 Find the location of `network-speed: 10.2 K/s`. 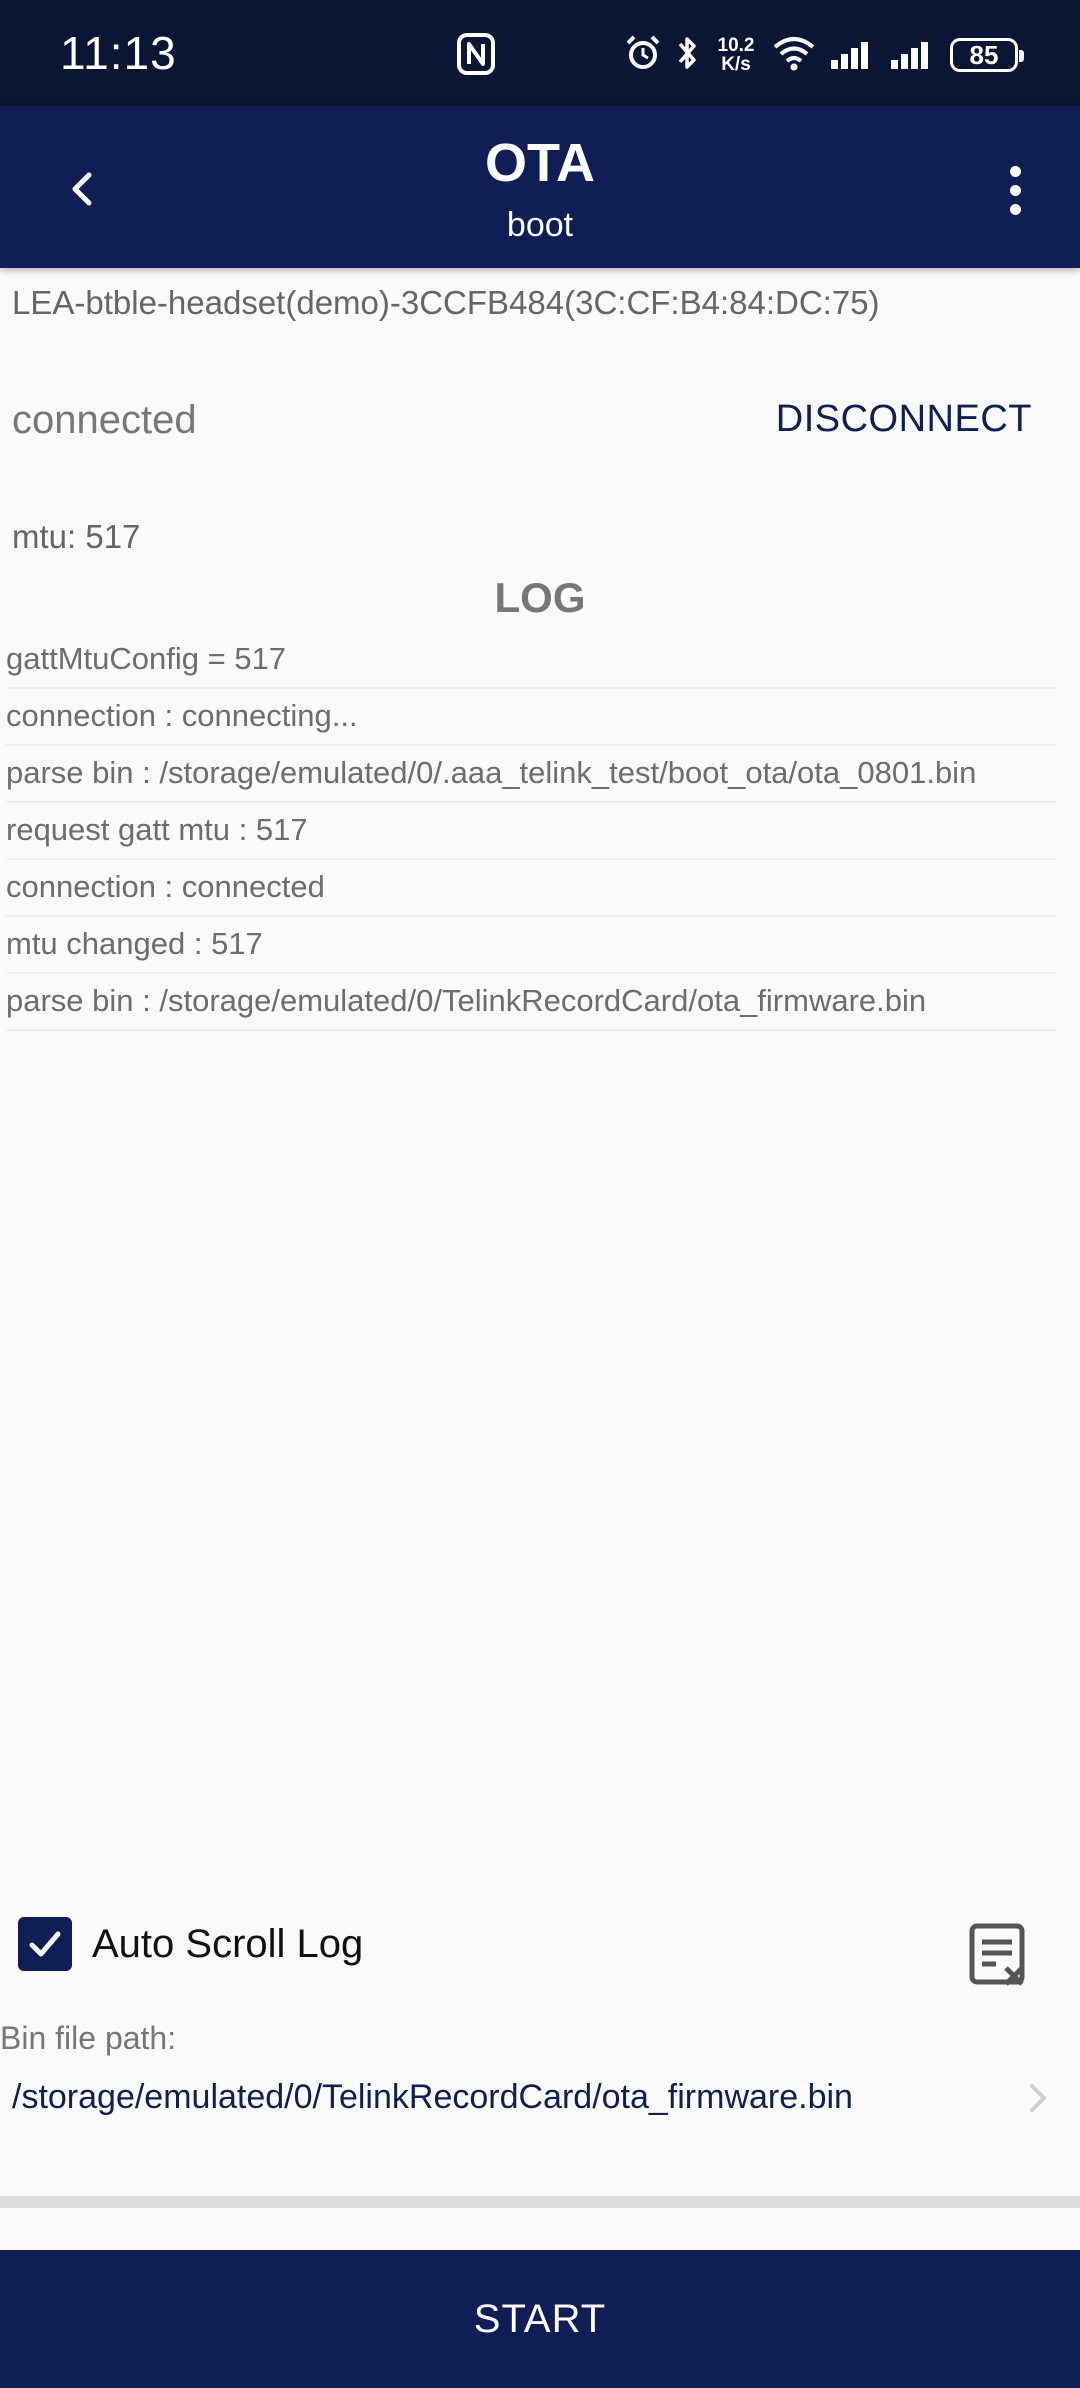

network-speed: 10.2 K/s is located at coordinates (736, 55).